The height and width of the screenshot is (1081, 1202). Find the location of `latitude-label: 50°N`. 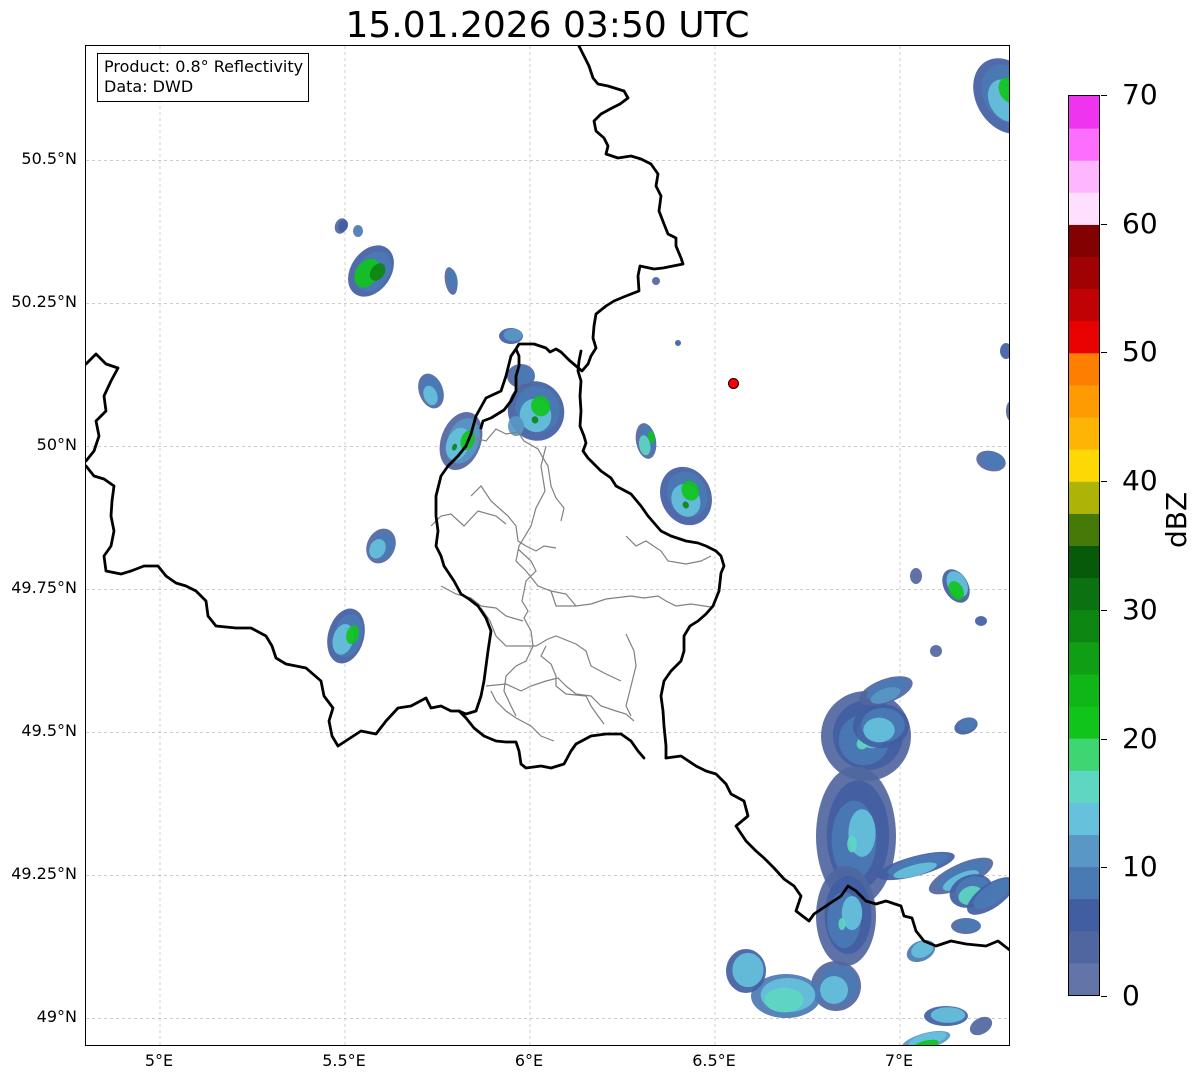

latitude-label: 50°N is located at coordinates (56, 445).